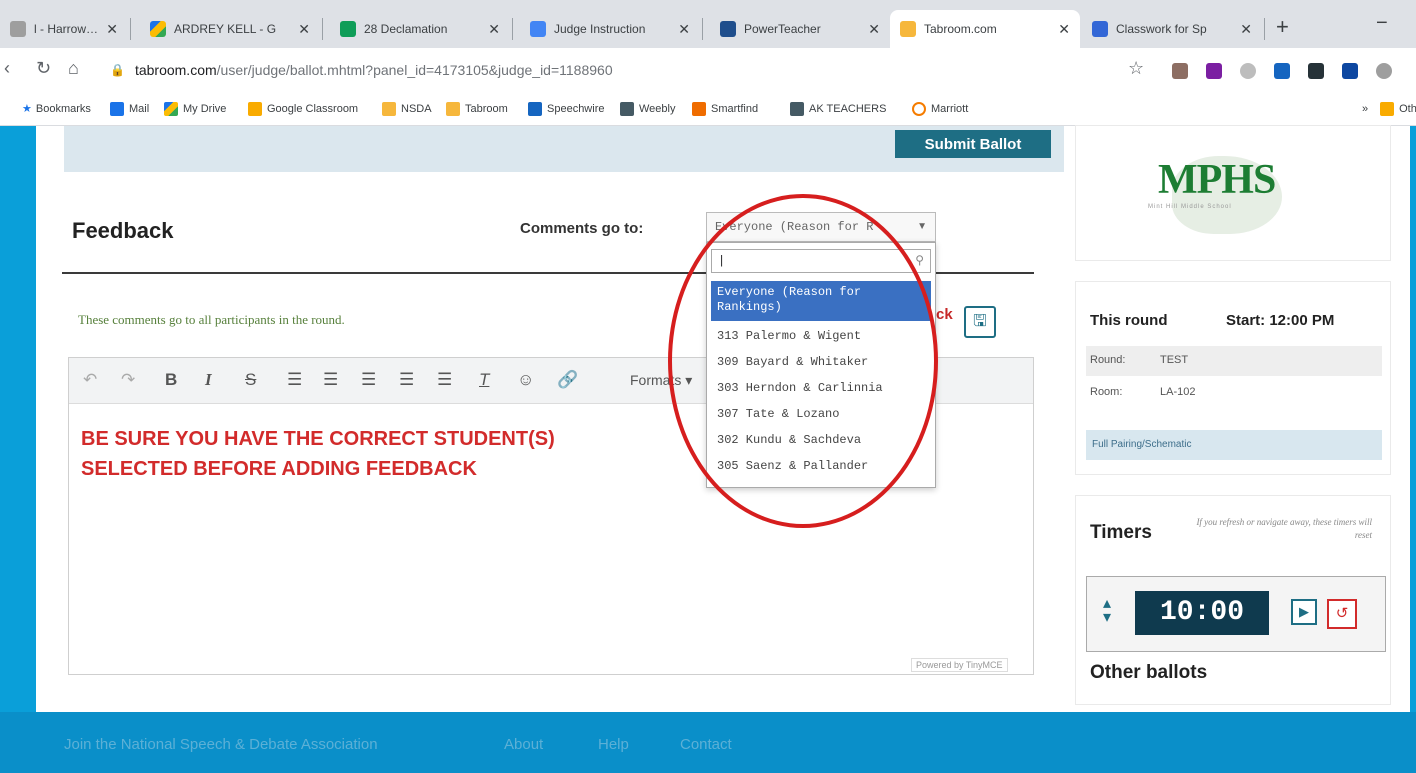  I want to click on bookmark-smartfind: Smartfind, so click(725, 109).